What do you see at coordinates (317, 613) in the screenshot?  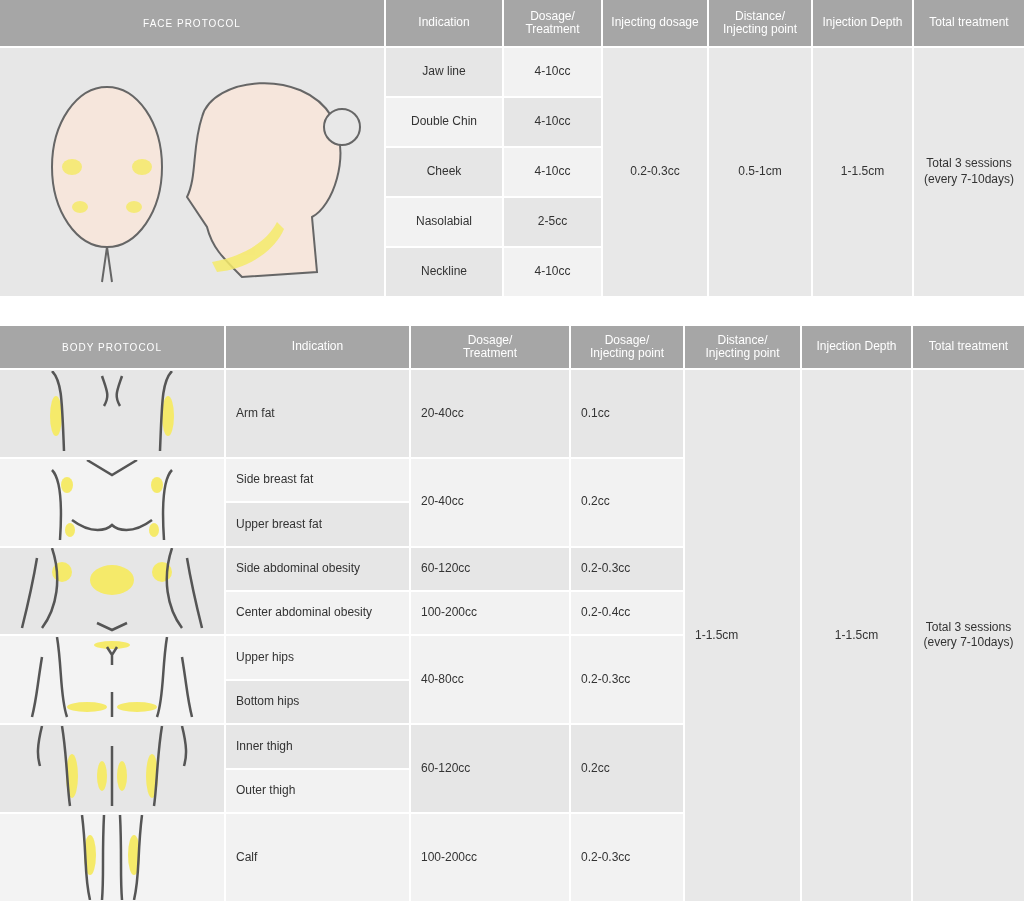 I see `table-cell: Center abdominal obesity` at bounding box center [317, 613].